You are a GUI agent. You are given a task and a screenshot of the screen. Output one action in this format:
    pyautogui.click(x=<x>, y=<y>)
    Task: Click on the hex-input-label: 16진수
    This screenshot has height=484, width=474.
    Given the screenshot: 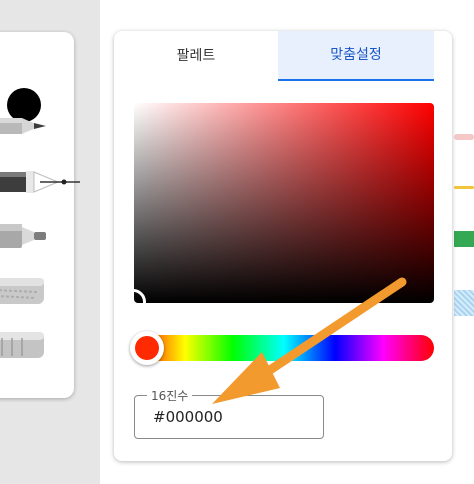 What is the action you would take?
    pyautogui.click(x=170, y=395)
    